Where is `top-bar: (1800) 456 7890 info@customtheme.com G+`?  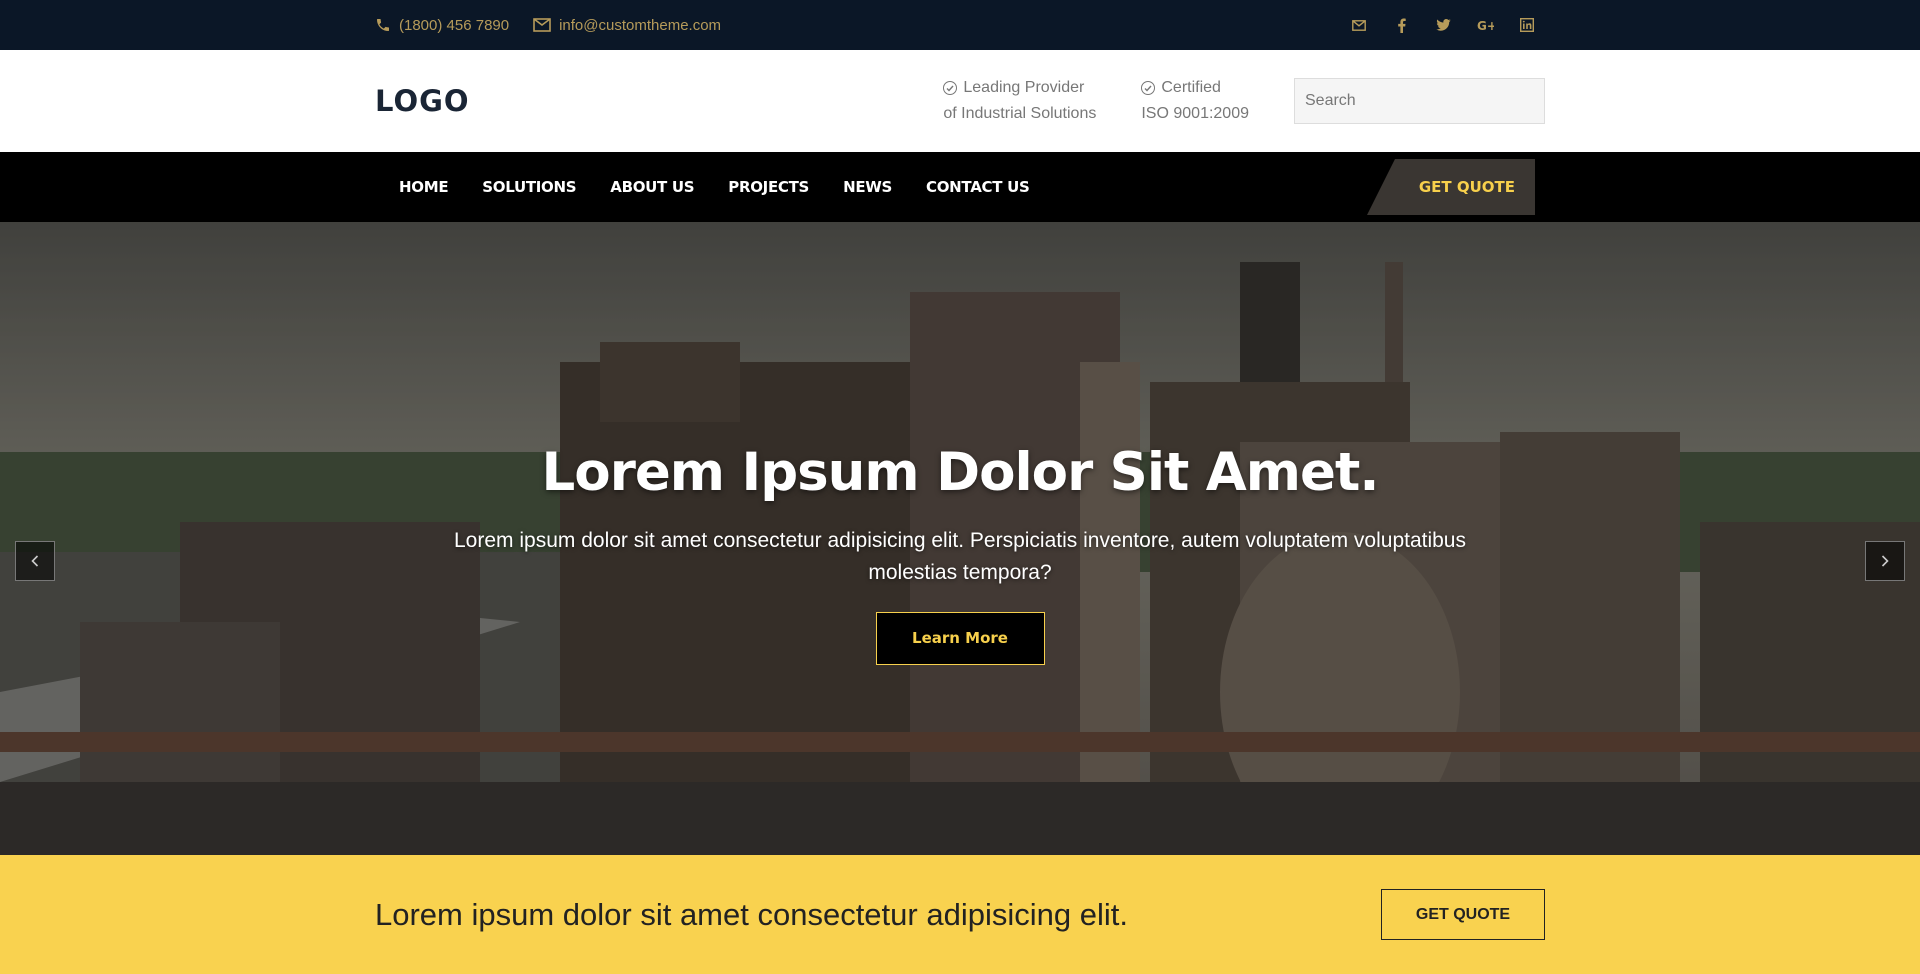
top-bar: (1800) 456 7890 info@customtheme.com G+ is located at coordinates (960, 25).